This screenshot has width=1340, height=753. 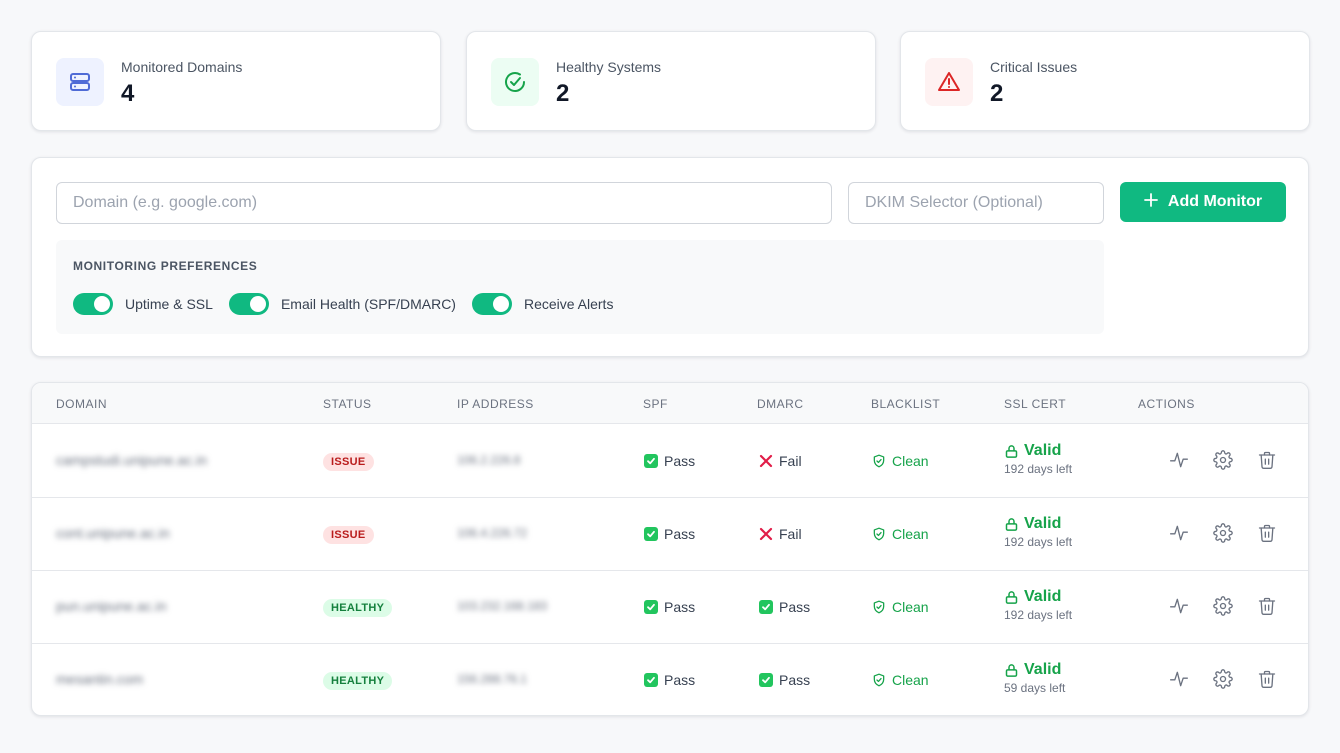 I want to click on toggle-label: Email Health (SPF/DMARC), so click(x=368, y=304).